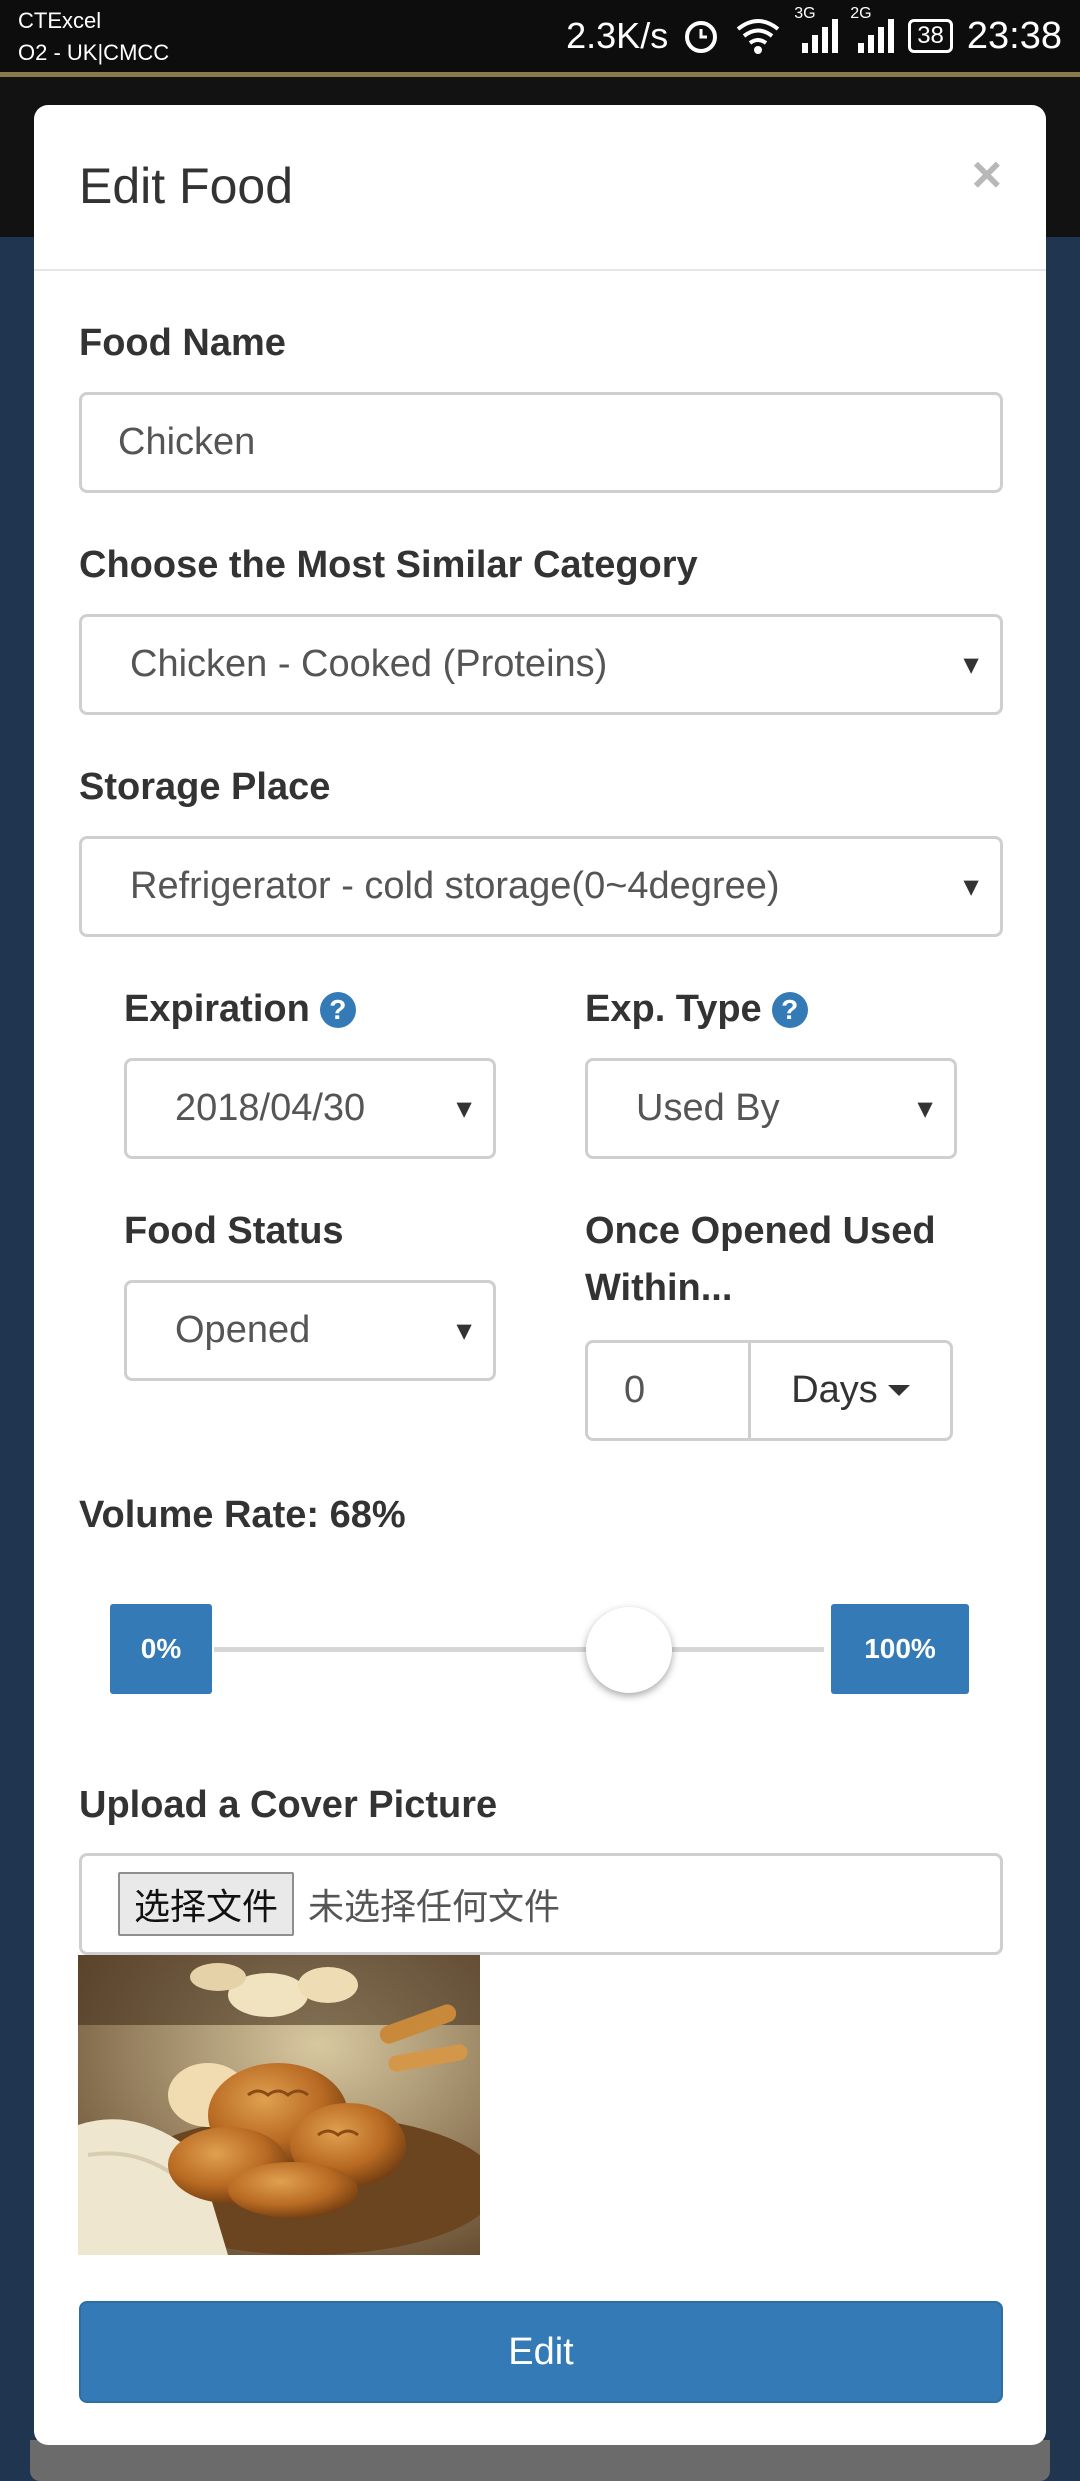 This screenshot has width=1080, height=2481. What do you see at coordinates (187, 442) in the screenshot?
I see `food-name-value: Chicken` at bounding box center [187, 442].